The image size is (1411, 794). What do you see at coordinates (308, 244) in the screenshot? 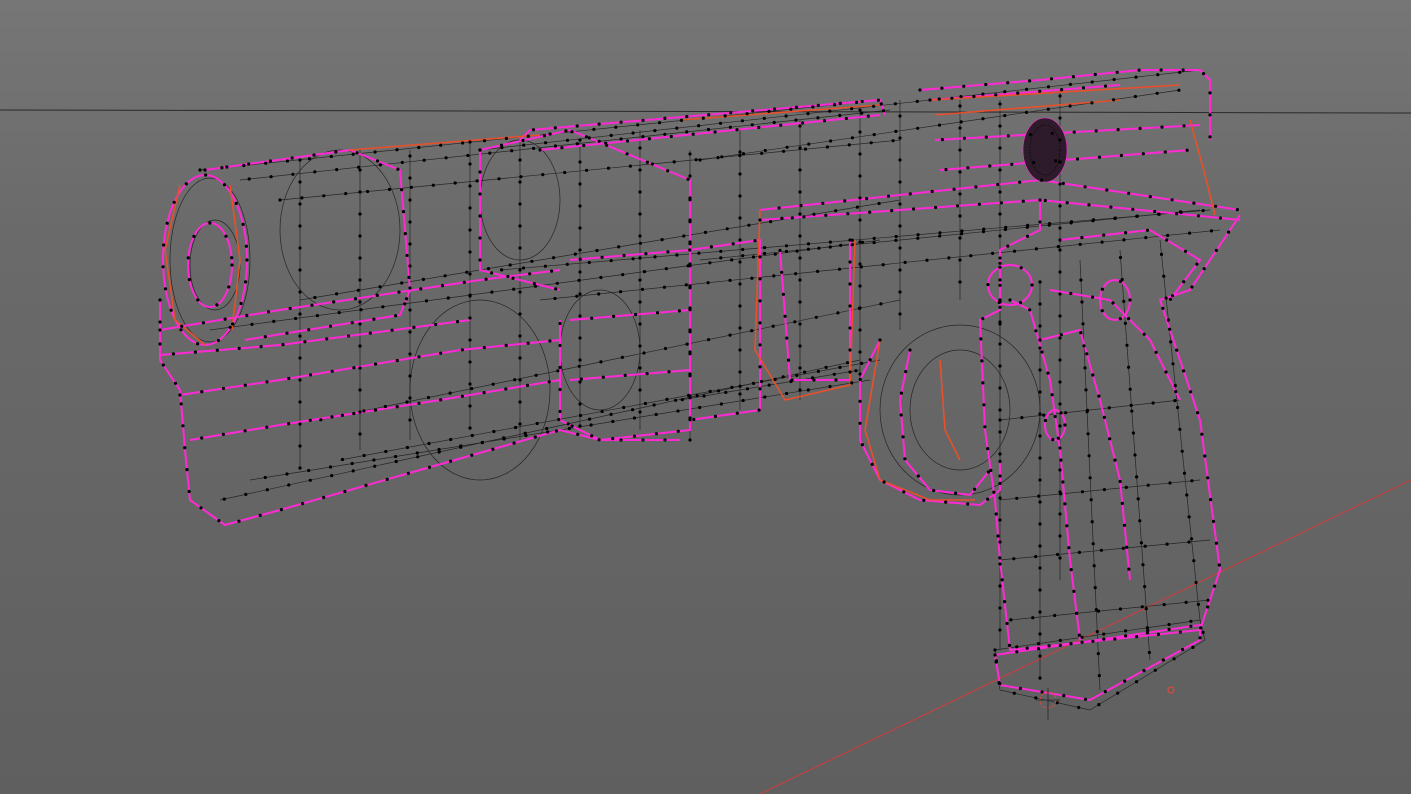
I see `barrel-shroud` at bounding box center [308, 244].